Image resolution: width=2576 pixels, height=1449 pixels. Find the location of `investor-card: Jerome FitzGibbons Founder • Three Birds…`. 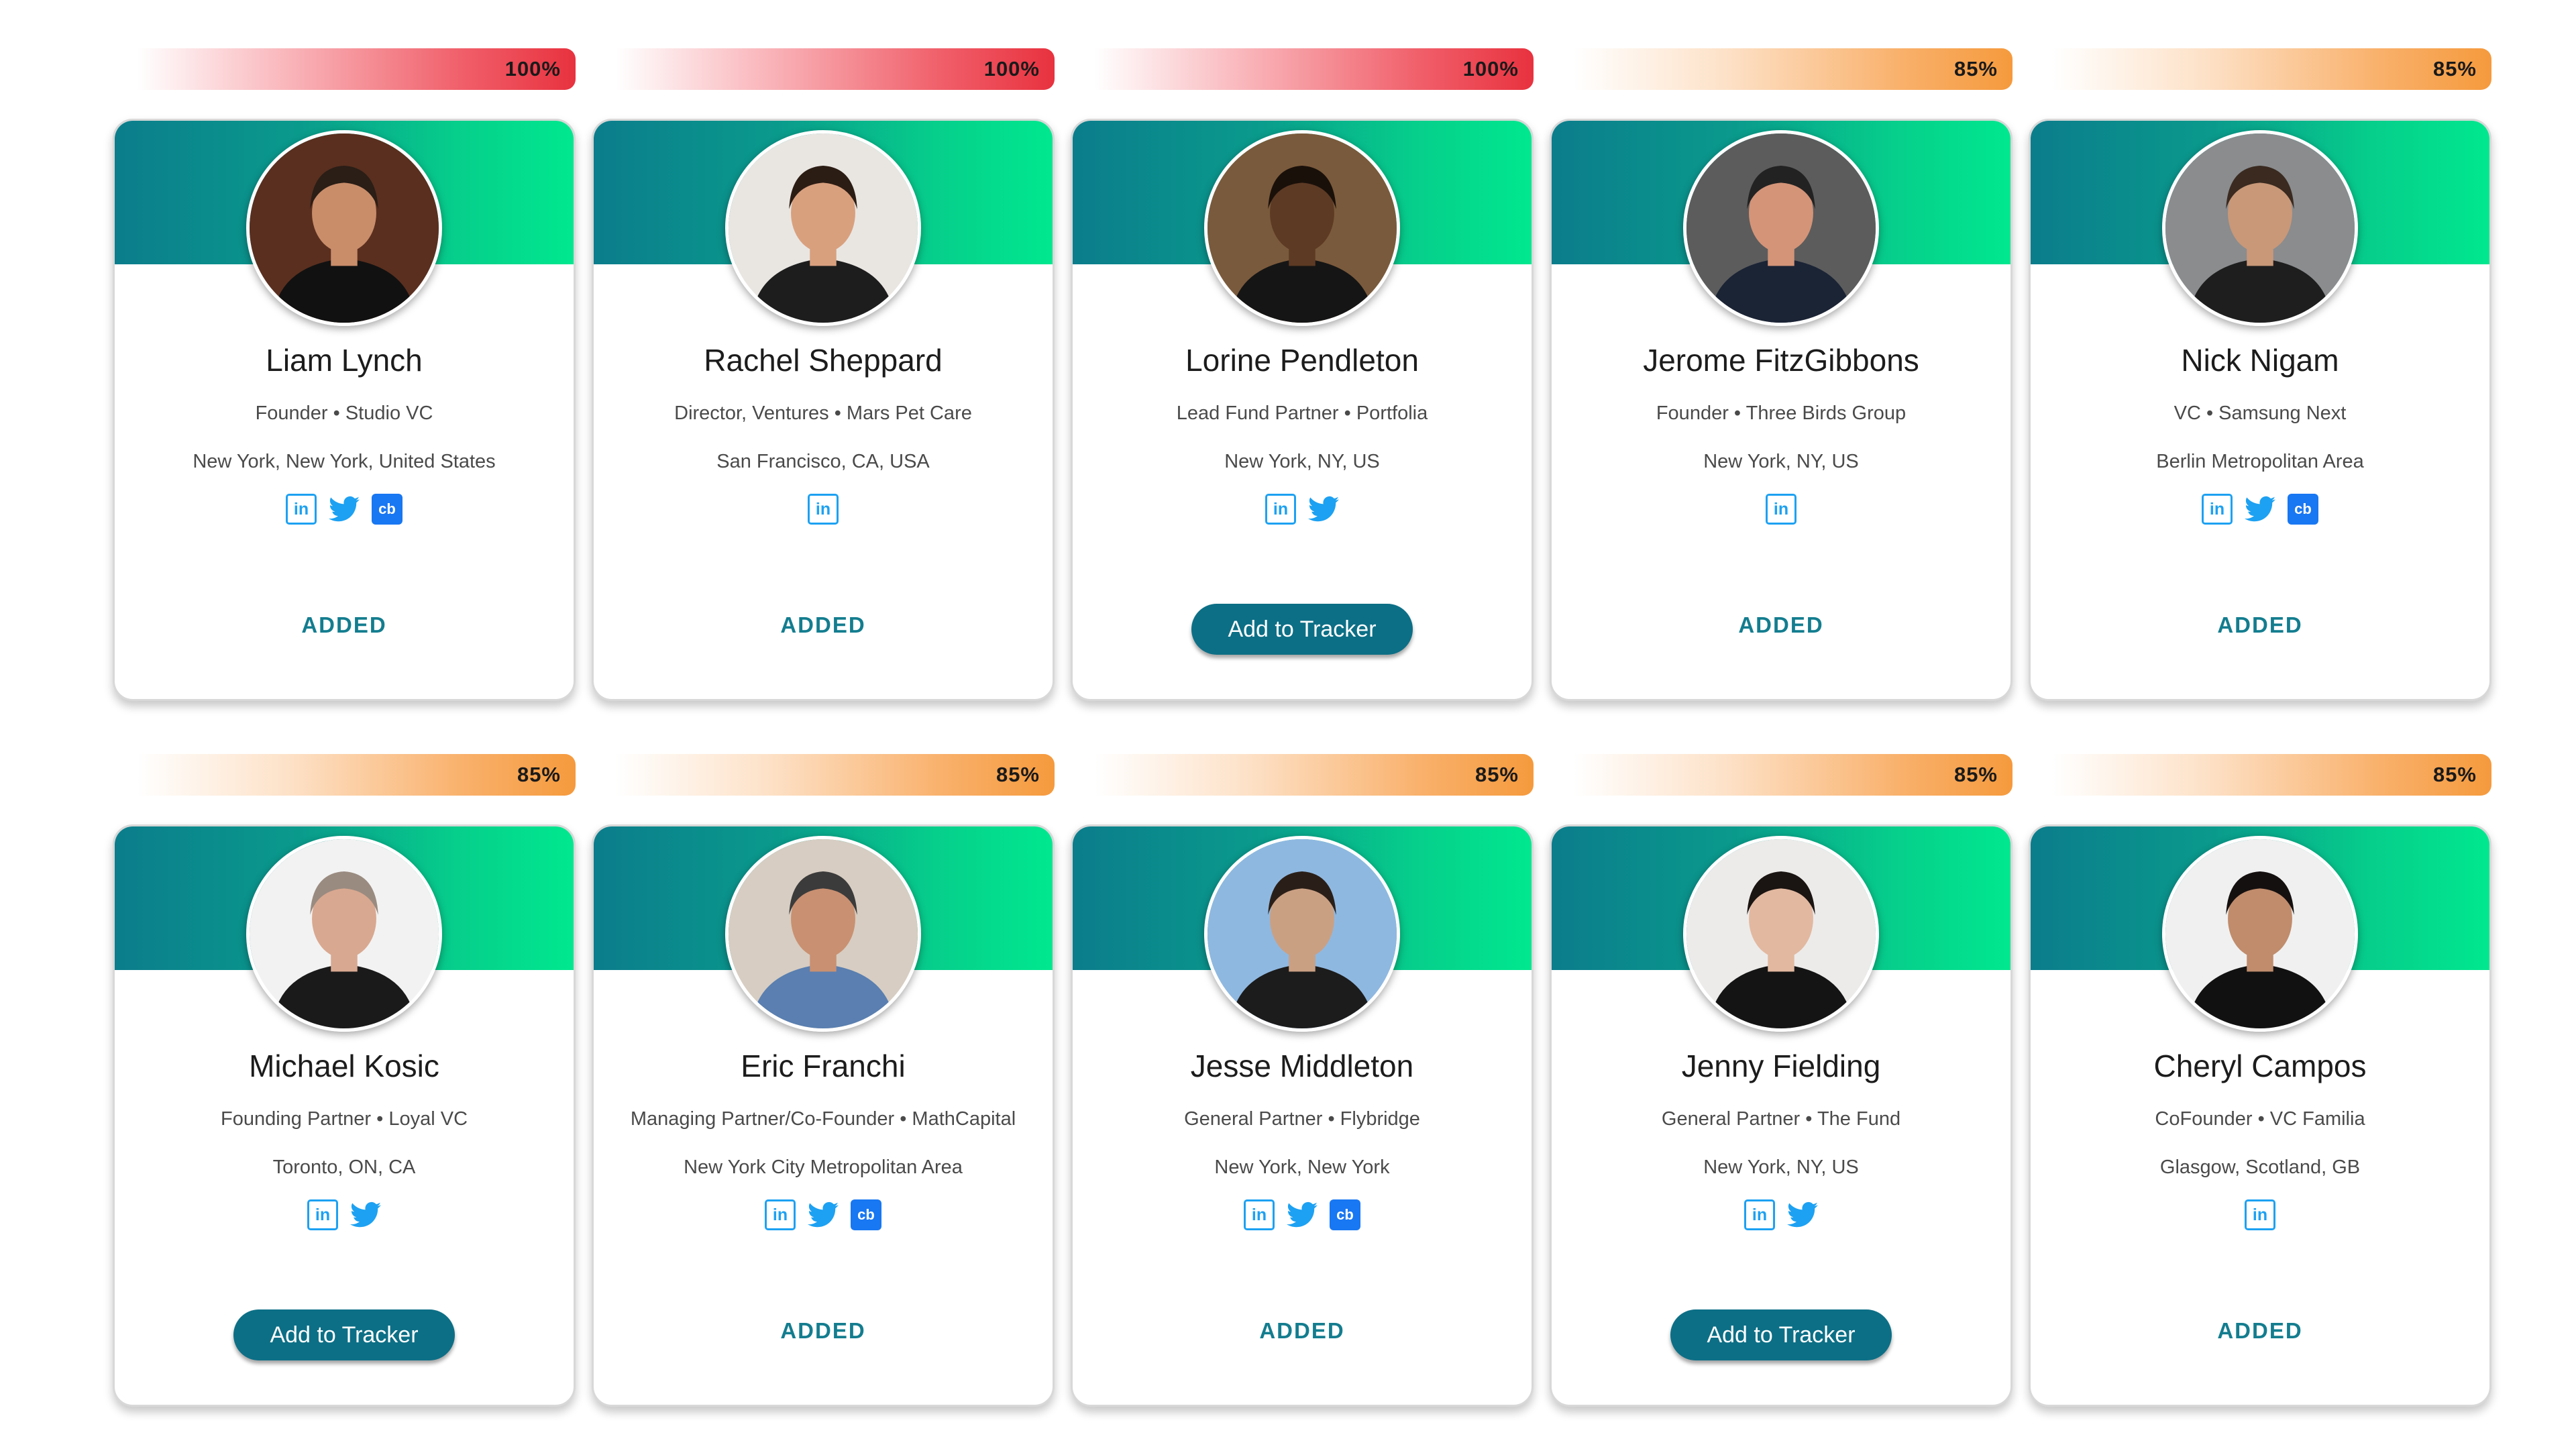

investor-card: Jerome FitzGibbons Founder • Three Birds… is located at coordinates (1781, 410).